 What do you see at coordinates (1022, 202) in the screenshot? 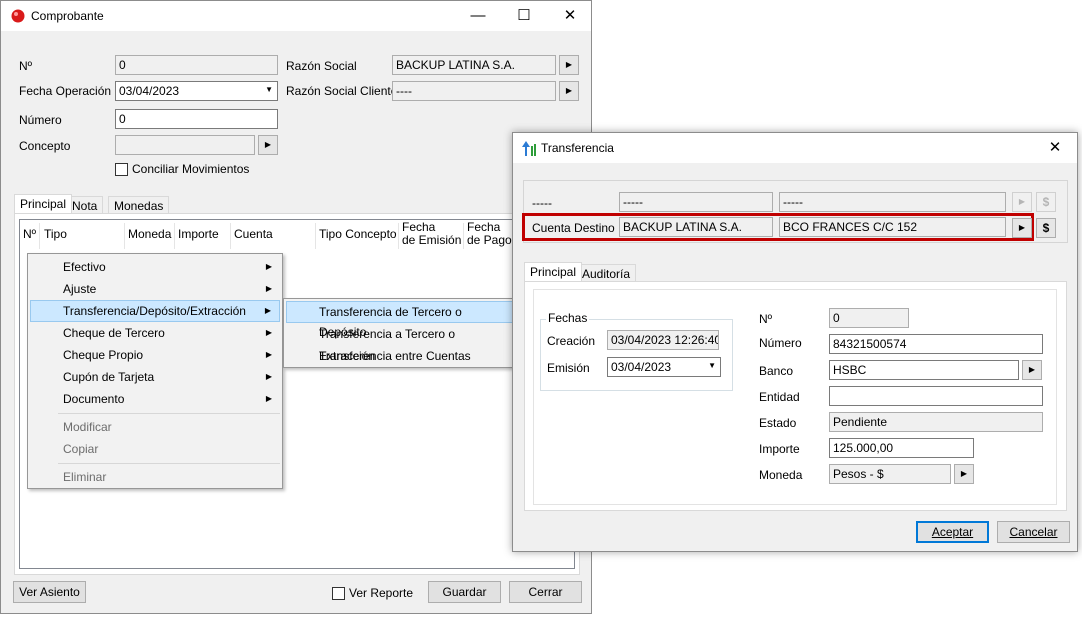
I see `row1-select-button: ▶` at bounding box center [1022, 202].